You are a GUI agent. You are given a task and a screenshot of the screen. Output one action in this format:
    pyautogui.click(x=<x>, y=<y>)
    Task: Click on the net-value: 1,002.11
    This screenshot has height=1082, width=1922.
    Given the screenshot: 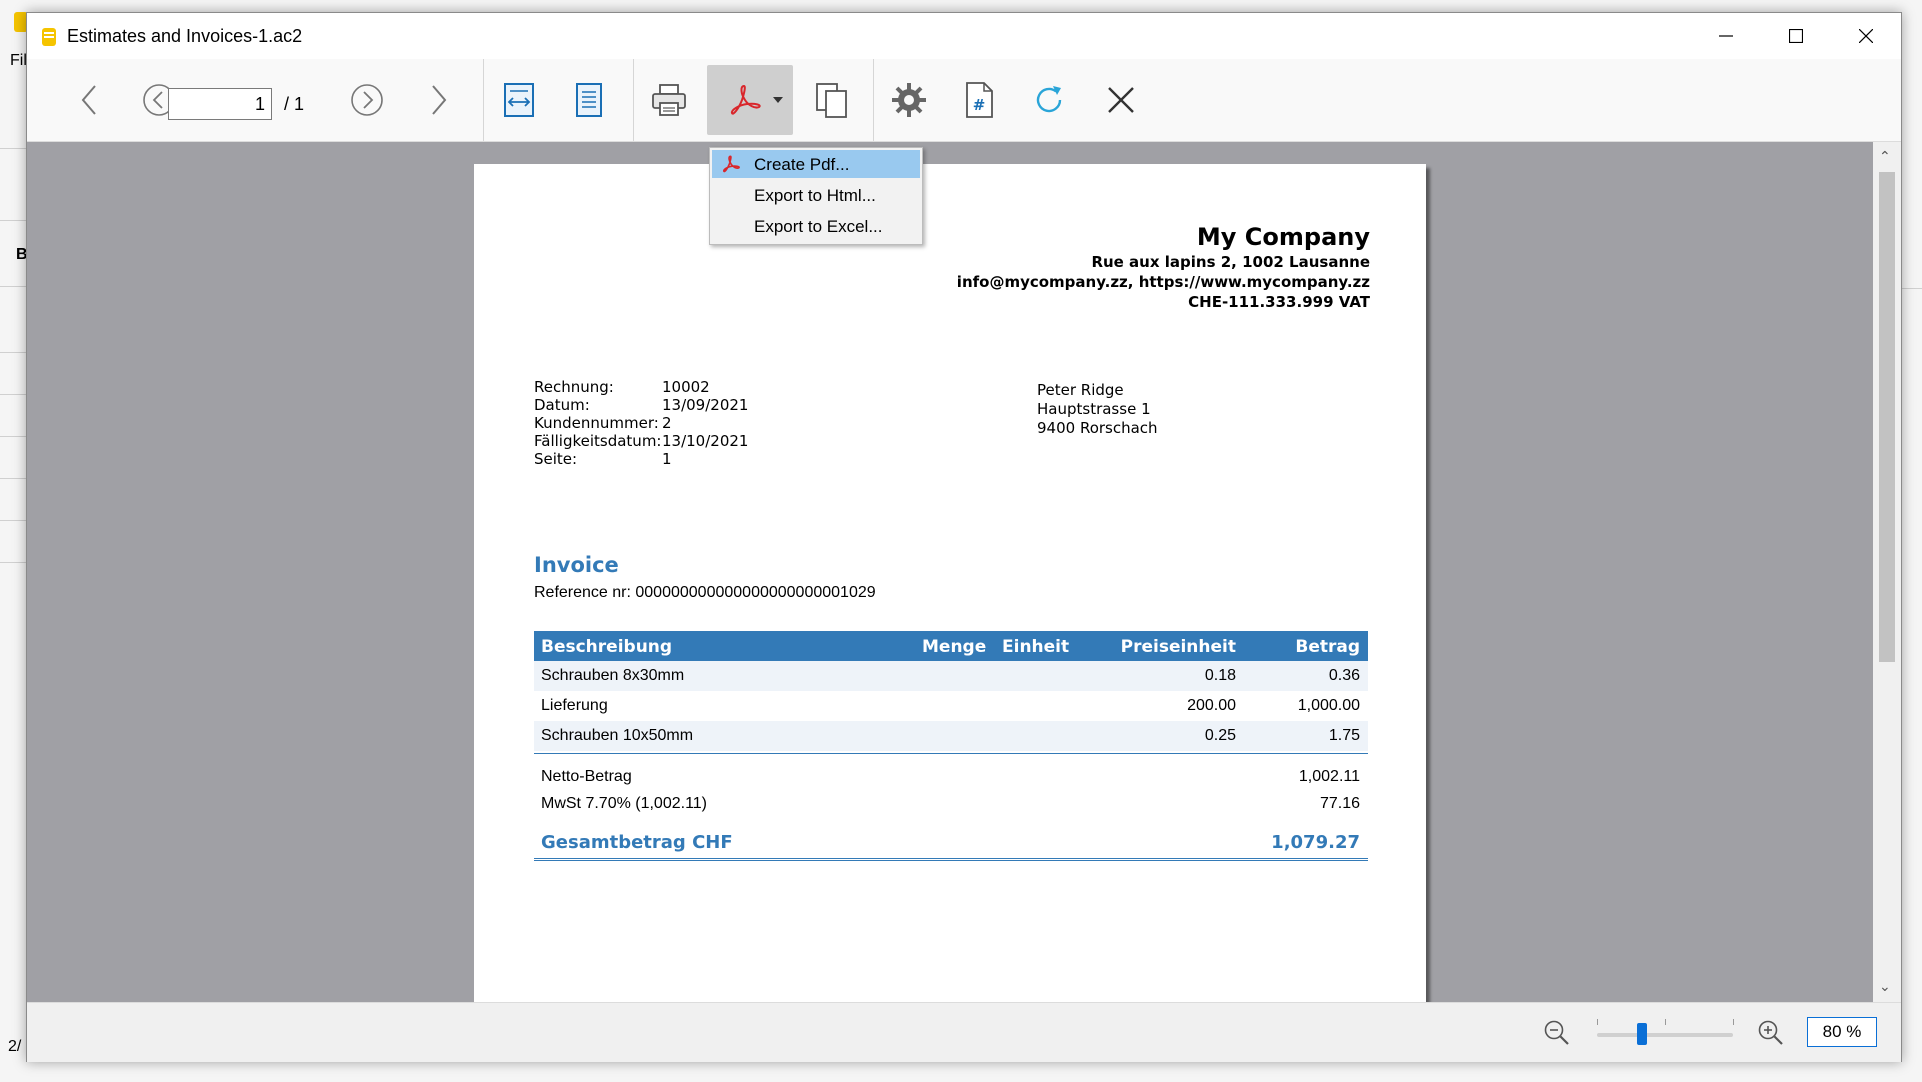 What is the action you would take?
    pyautogui.click(x=1329, y=776)
    